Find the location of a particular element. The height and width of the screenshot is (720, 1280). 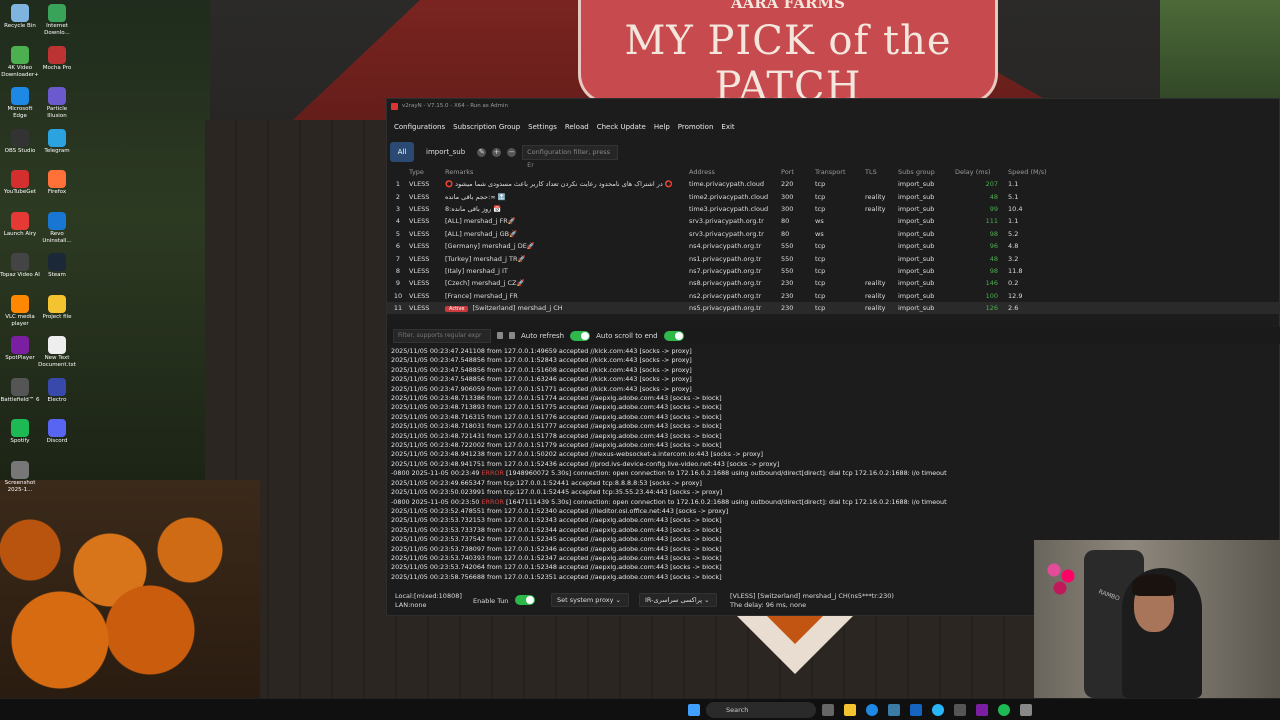

column-header: Delay (ms) is located at coordinates (981, 172).